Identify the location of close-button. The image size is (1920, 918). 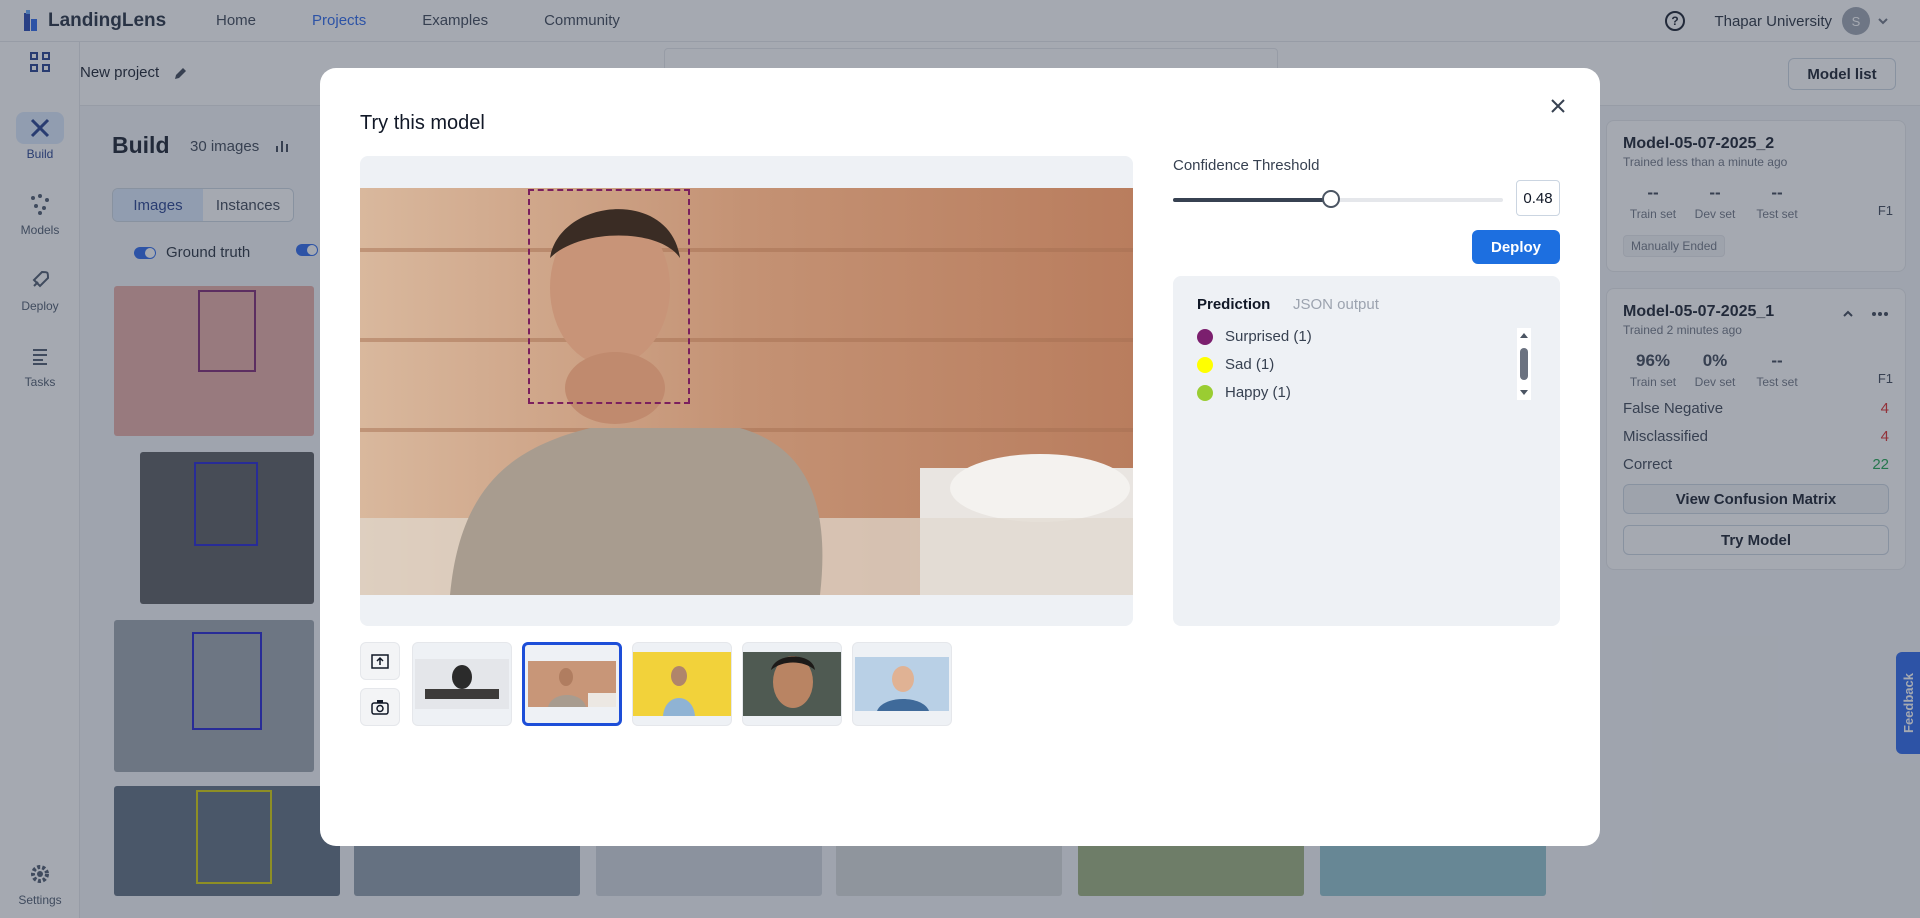
(1558, 106).